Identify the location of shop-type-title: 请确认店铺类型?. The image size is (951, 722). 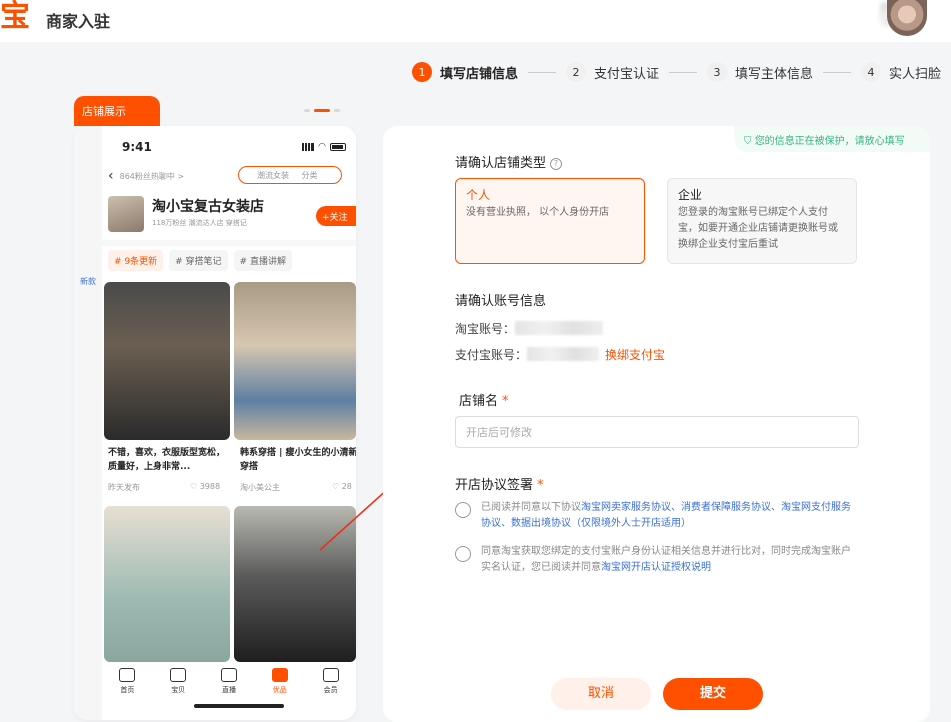
(509, 161).